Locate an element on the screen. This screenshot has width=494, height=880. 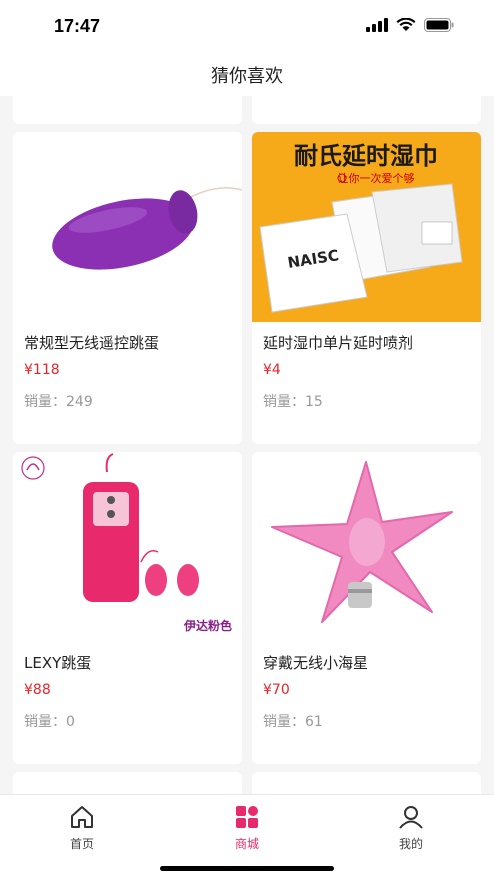
product-name: 常规型无线遥控跳蛋 is located at coordinates (92, 343).